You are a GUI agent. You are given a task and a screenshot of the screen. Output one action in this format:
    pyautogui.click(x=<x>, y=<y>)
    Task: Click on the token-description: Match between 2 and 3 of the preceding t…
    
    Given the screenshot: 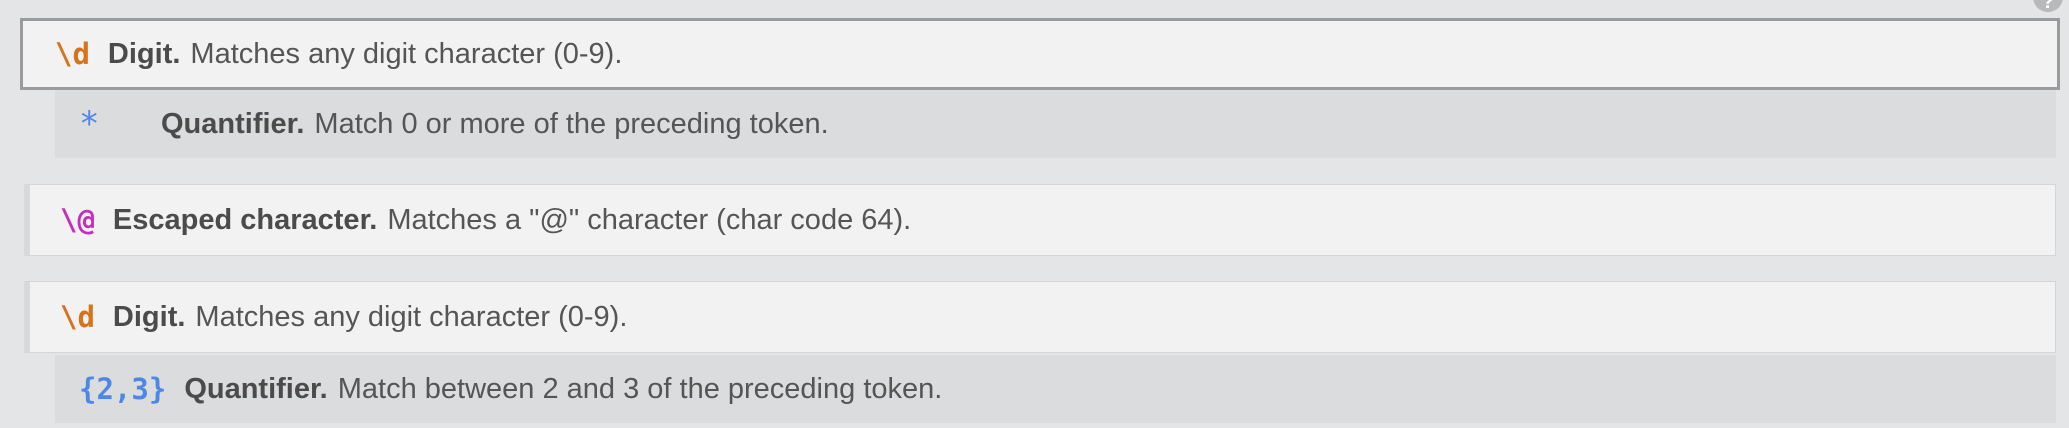 What is the action you would take?
    pyautogui.click(x=640, y=388)
    